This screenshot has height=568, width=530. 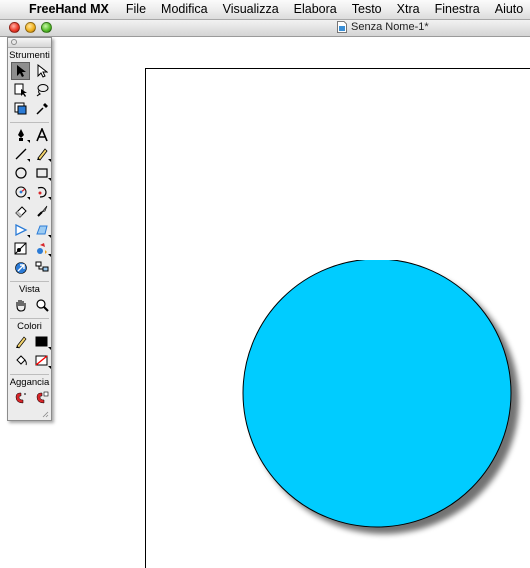 I want to click on menu-finestra: Finestra, so click(x=457, y=9).